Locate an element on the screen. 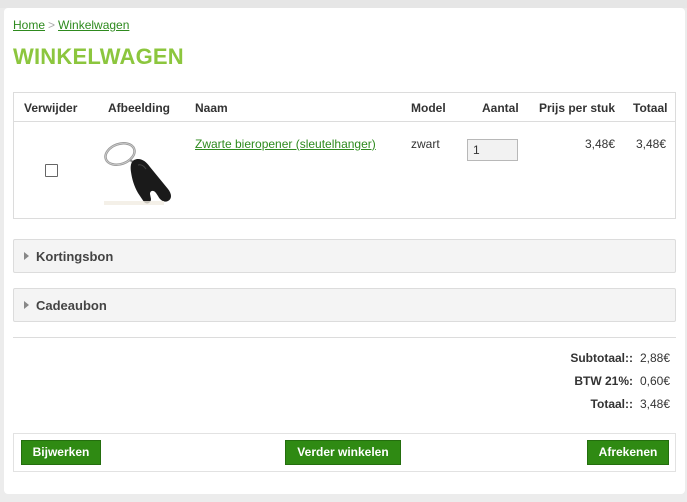 This screenshot has height=502, width=687. voucher-panel: Cadeaubon is located at coordinates (344, 305).